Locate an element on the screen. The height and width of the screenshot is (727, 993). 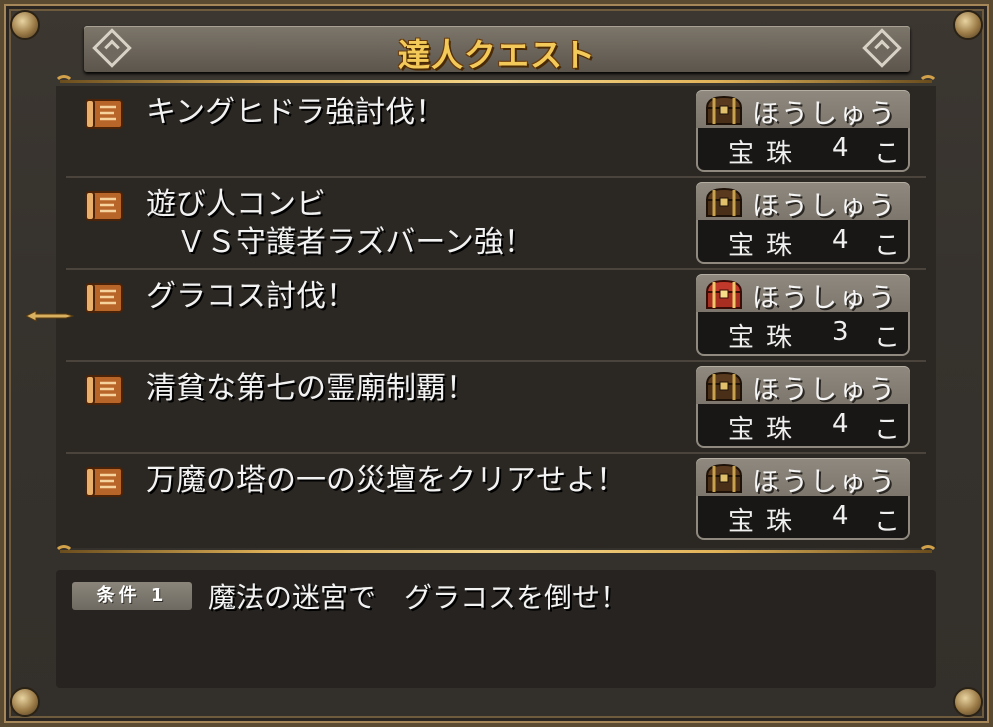
condition-badge: 条件 1 is located at coordinates (132, 596).